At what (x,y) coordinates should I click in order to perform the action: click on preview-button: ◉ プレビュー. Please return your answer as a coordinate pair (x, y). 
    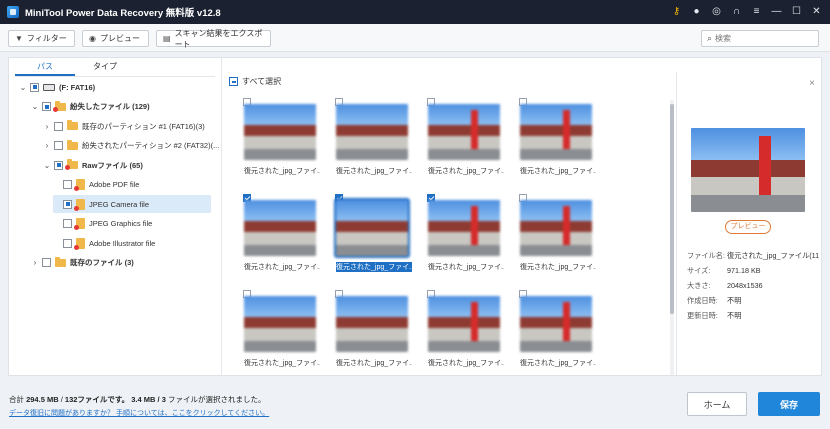
    Looking at the image, I should click on (115, 38).